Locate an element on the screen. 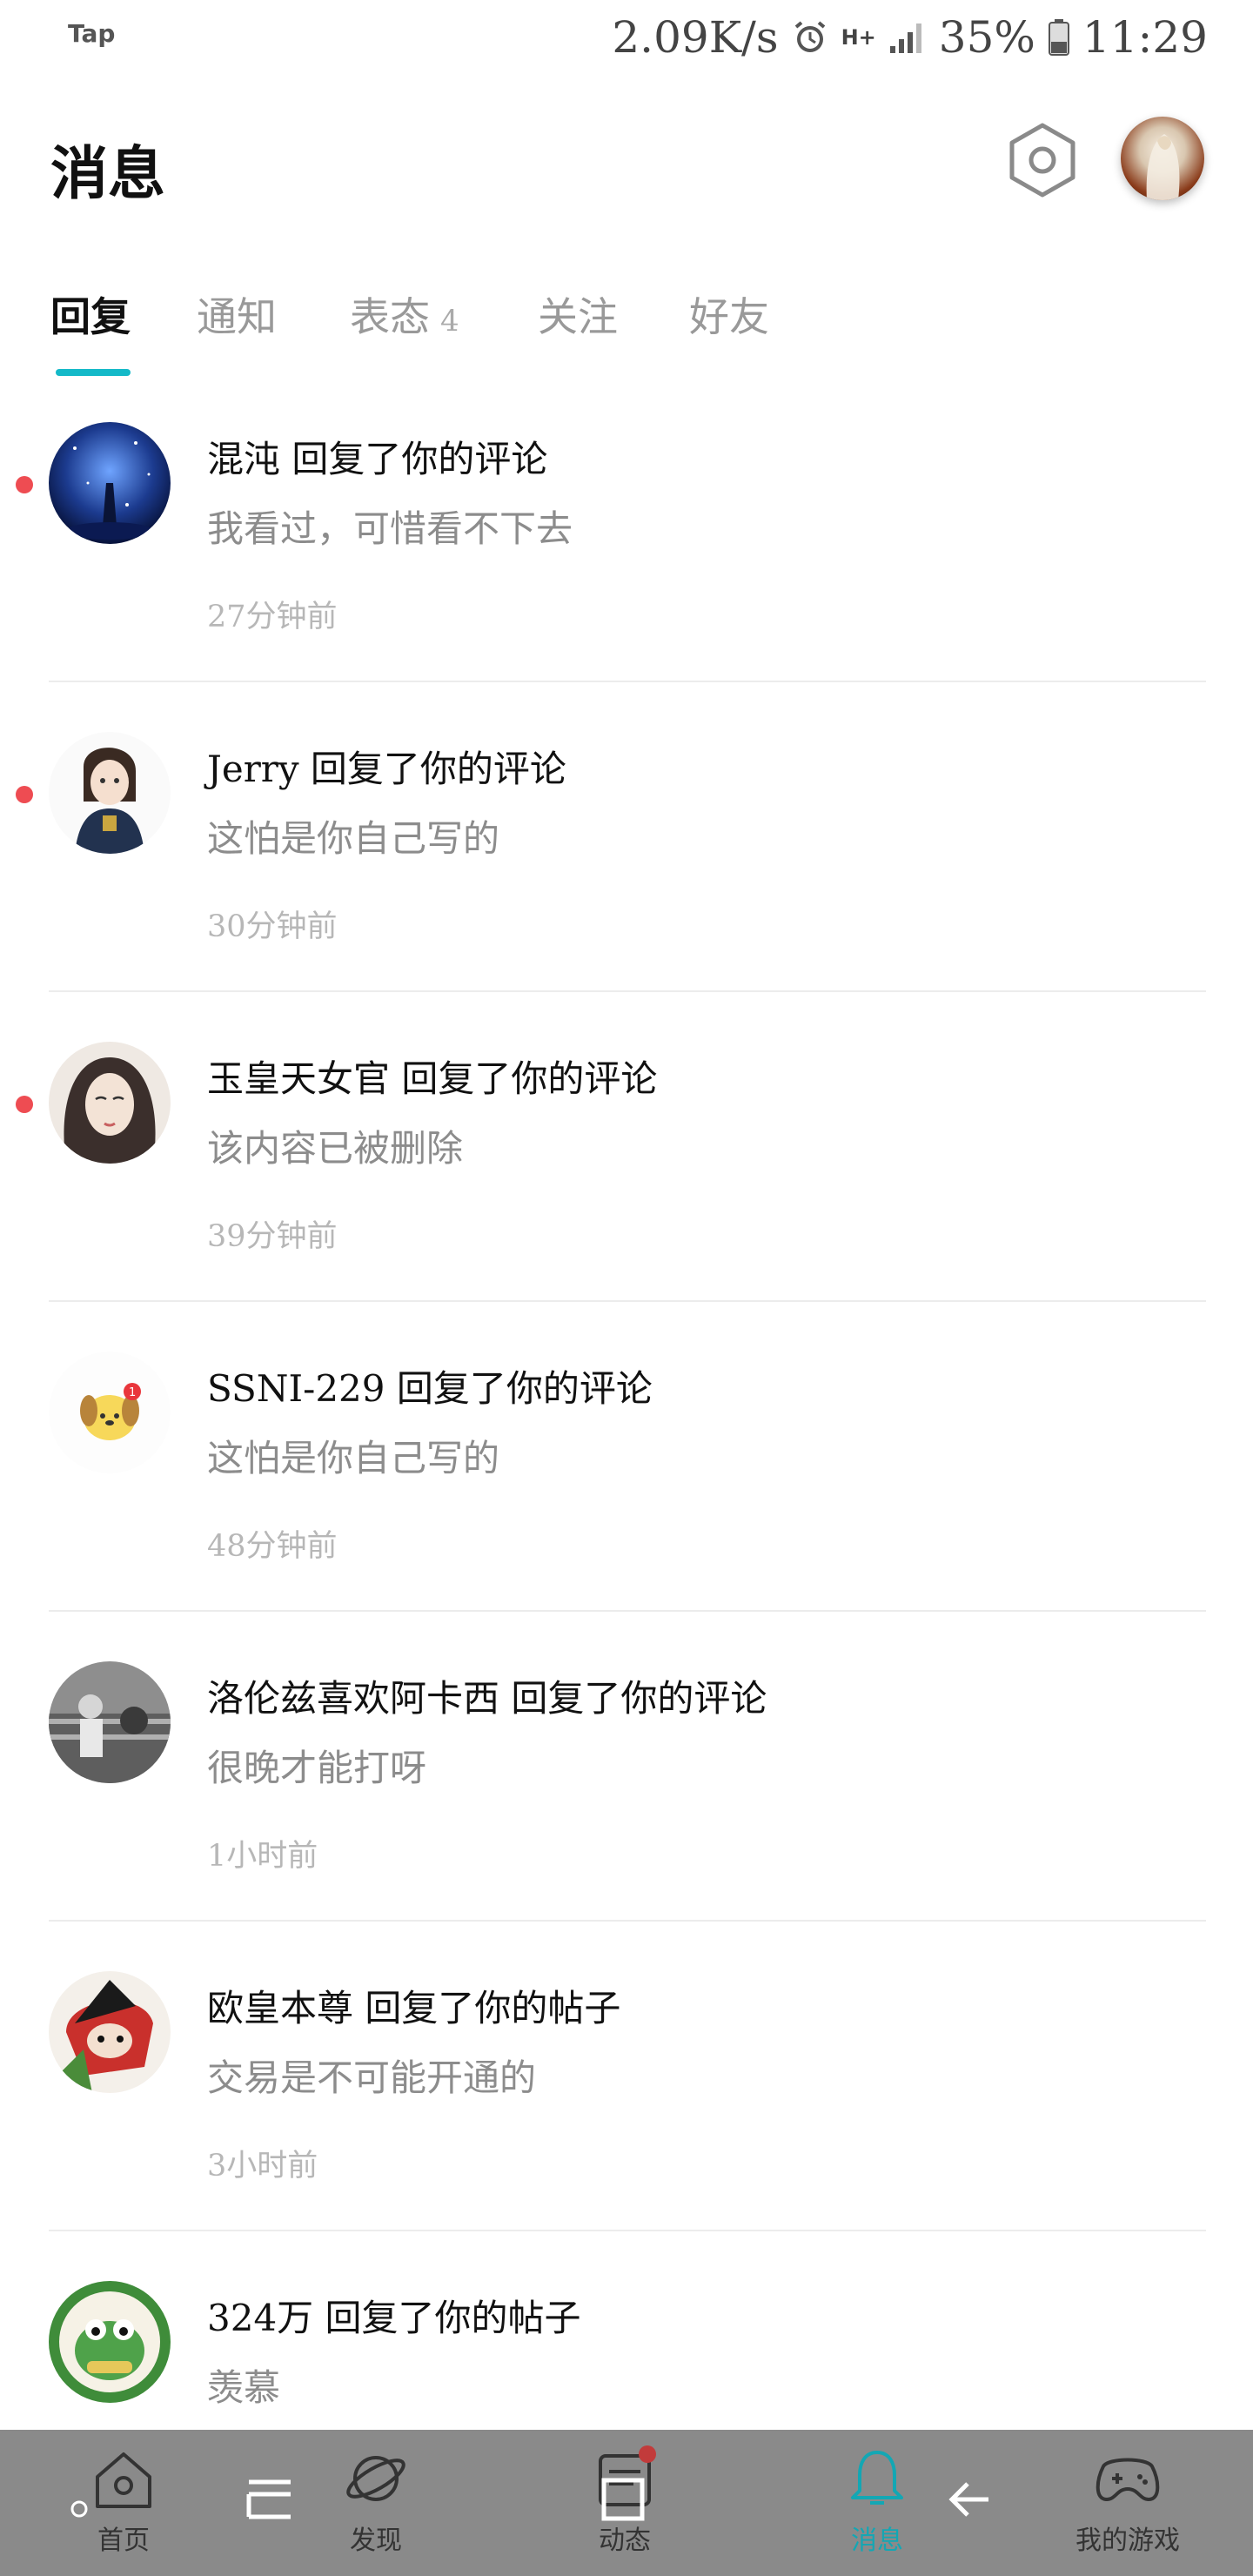  svg-text: 1 is located at coordinates (132, 1392).